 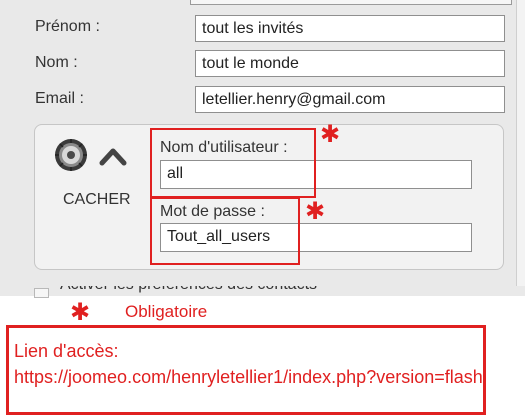 What do you see at coordinates (225, 231) in the screenshot?
I see `password-highlight` at bounding box center [225, 231].